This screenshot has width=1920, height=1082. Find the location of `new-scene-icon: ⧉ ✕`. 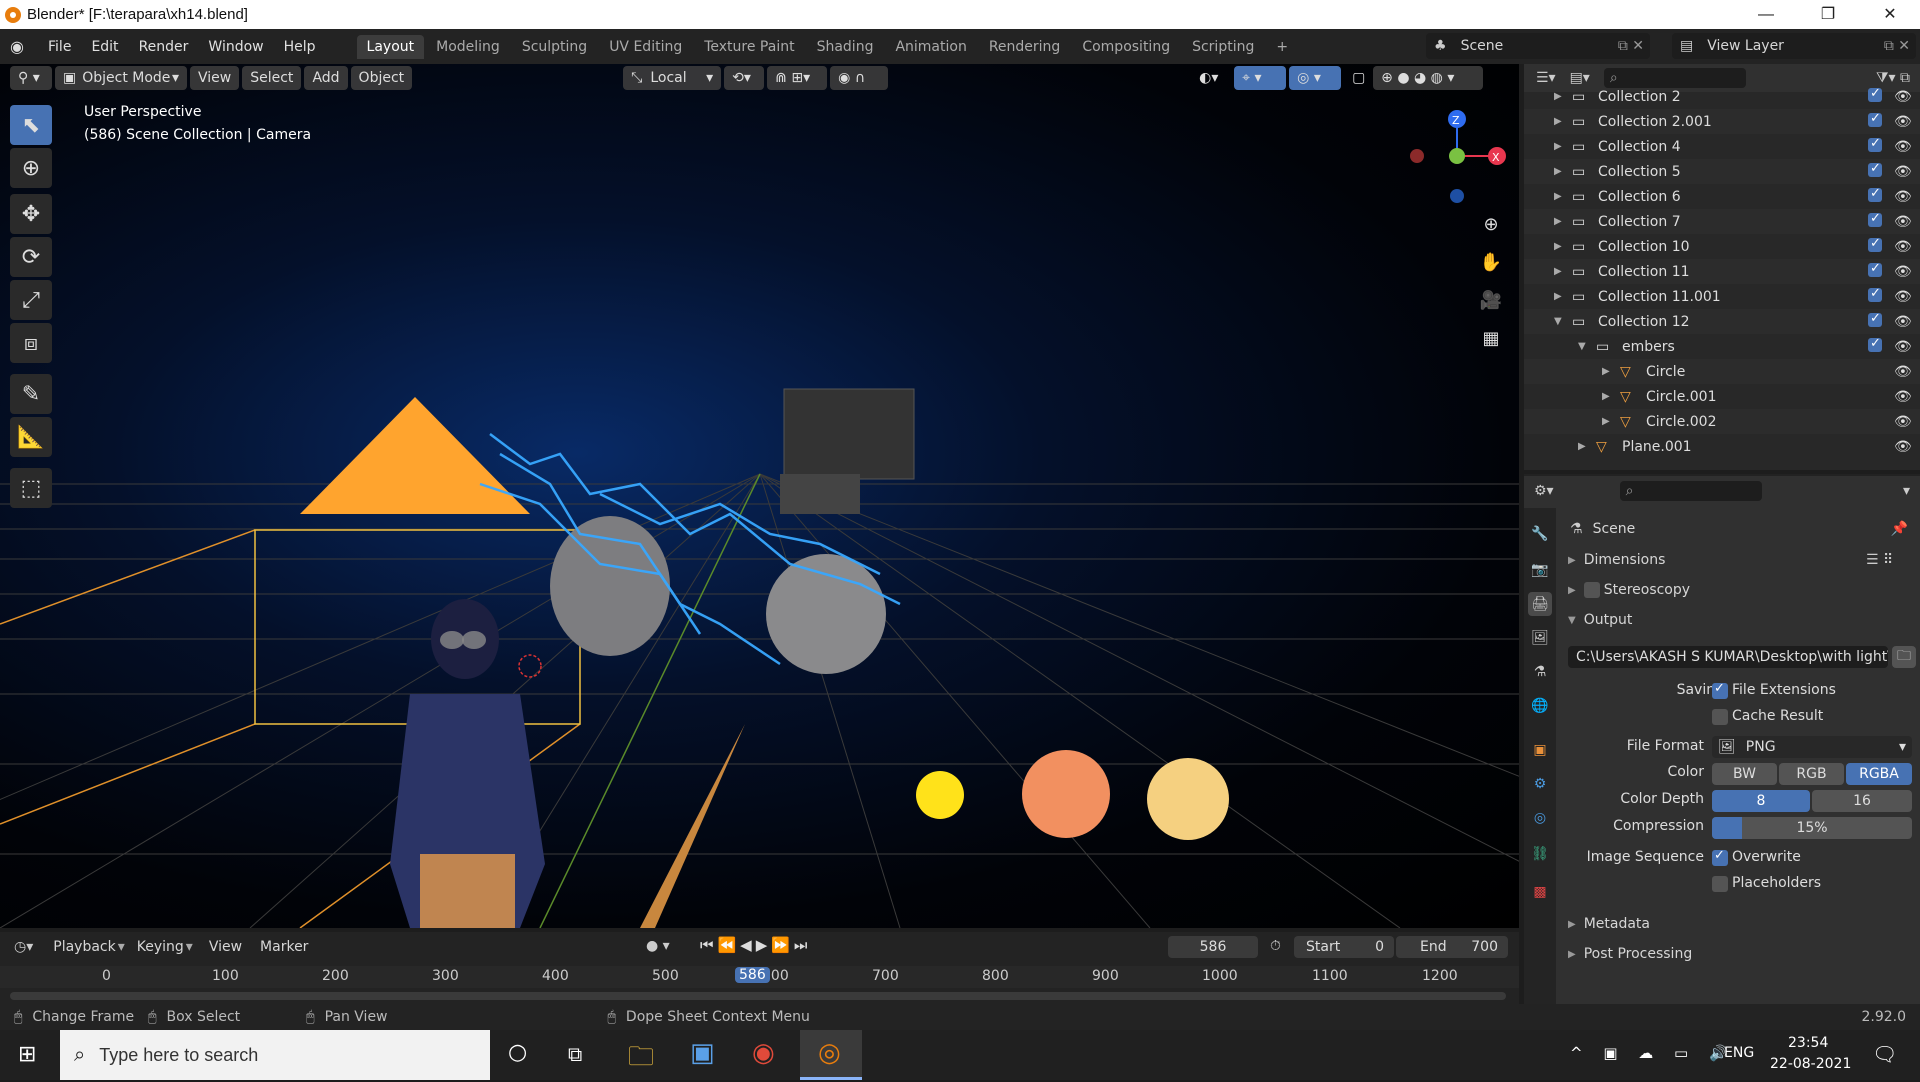

new-scene-icon: ⧉ ✕ is located at coordinates (1631, 46).